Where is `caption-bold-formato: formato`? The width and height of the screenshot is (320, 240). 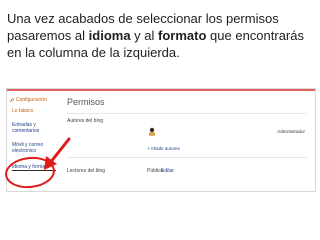
caption-bold-formato: formato is located at coordinates (182, 35).